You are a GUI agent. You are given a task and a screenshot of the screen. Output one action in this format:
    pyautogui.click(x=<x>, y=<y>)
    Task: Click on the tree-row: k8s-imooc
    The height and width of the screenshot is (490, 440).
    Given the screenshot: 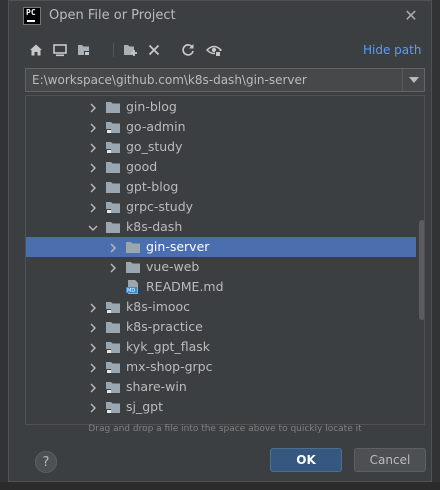 What is the action you would take?
    pyautogui.click(x=221, y=307)
    